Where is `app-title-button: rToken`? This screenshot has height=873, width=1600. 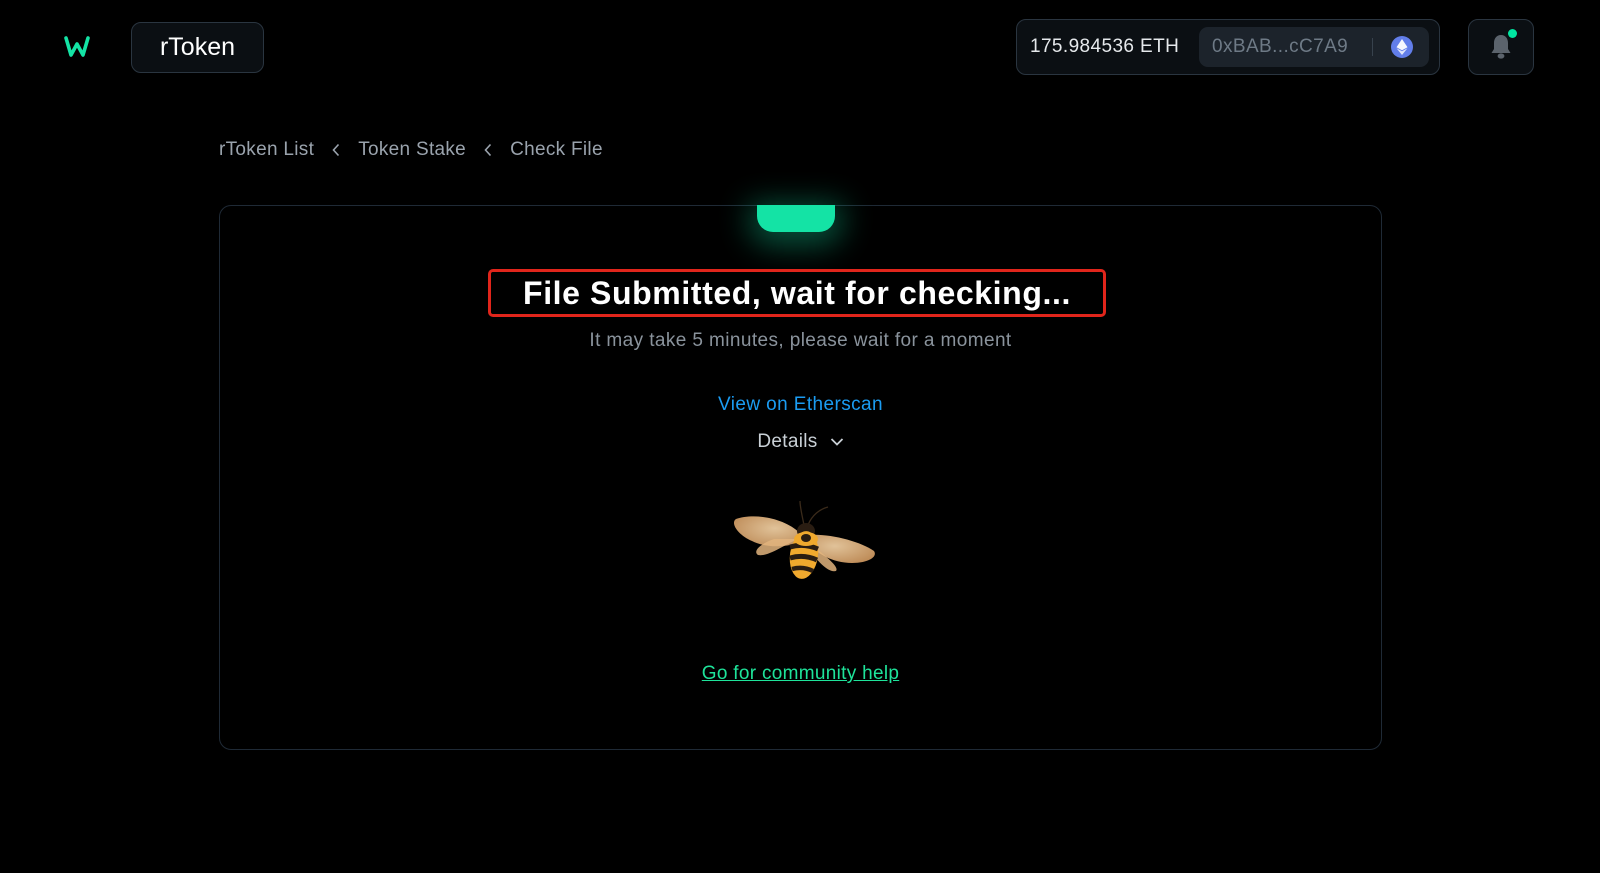
app-title-button: rToken is located at coordinates (197, 47).